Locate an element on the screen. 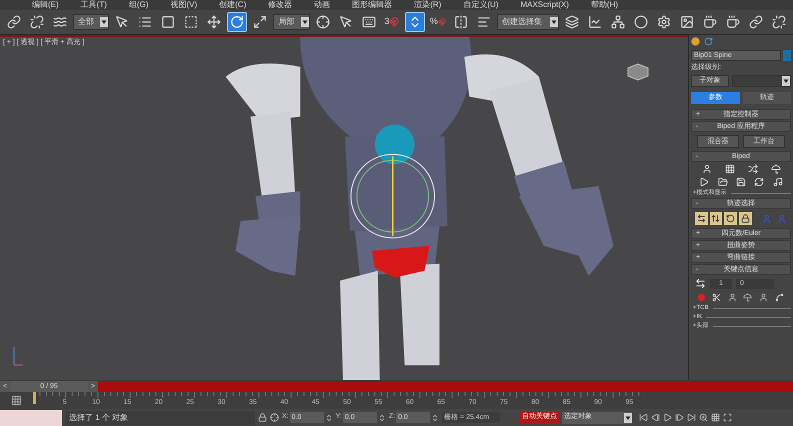 The width and height of the screenshot is (793, 426). shuffle-icon is located at coordinates (753, 169).